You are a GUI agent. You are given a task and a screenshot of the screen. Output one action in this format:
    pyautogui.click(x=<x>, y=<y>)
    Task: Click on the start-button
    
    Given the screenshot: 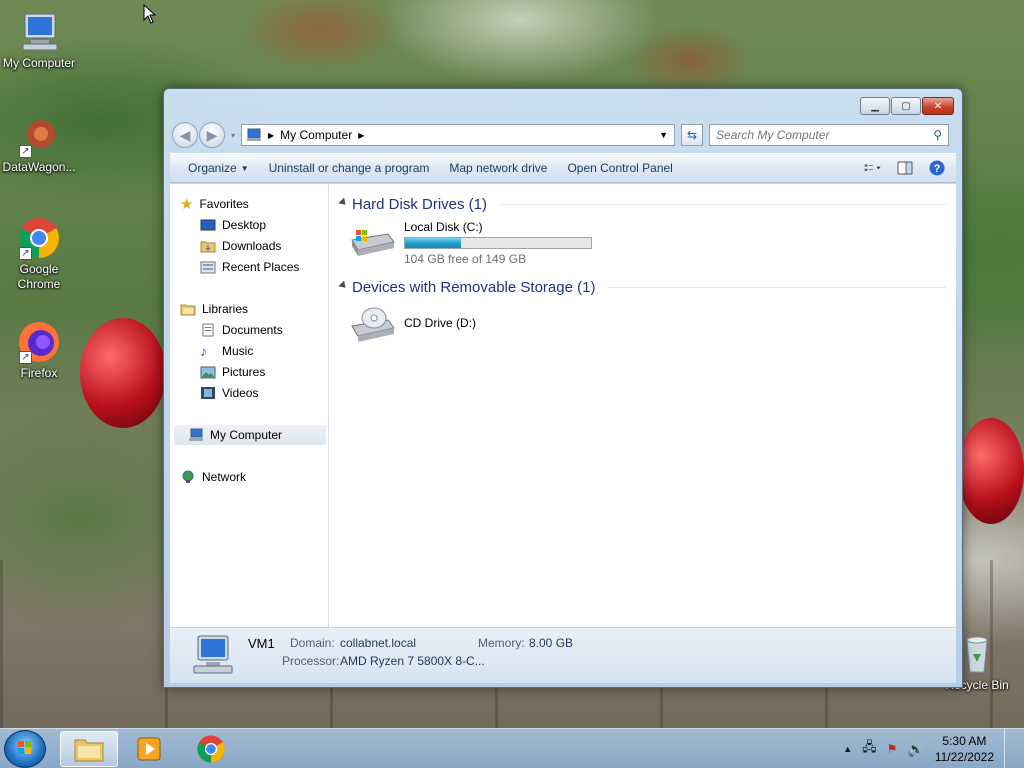 What is the action you would take?
    pyautogui.click(x=25, y=749)
    